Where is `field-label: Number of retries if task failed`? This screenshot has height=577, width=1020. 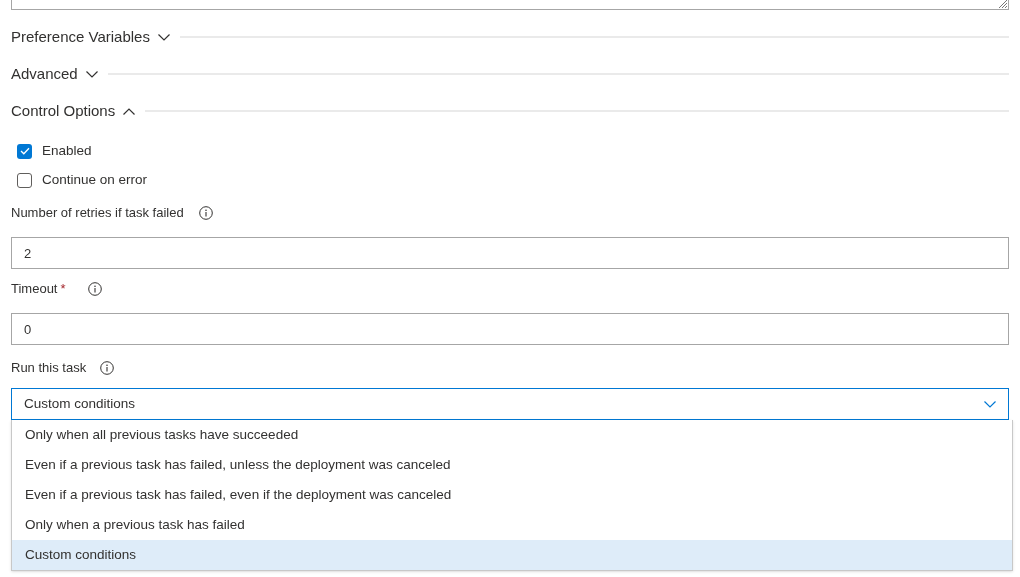 field-label: Number of retries if task failed is located at coordinates (97, 213).